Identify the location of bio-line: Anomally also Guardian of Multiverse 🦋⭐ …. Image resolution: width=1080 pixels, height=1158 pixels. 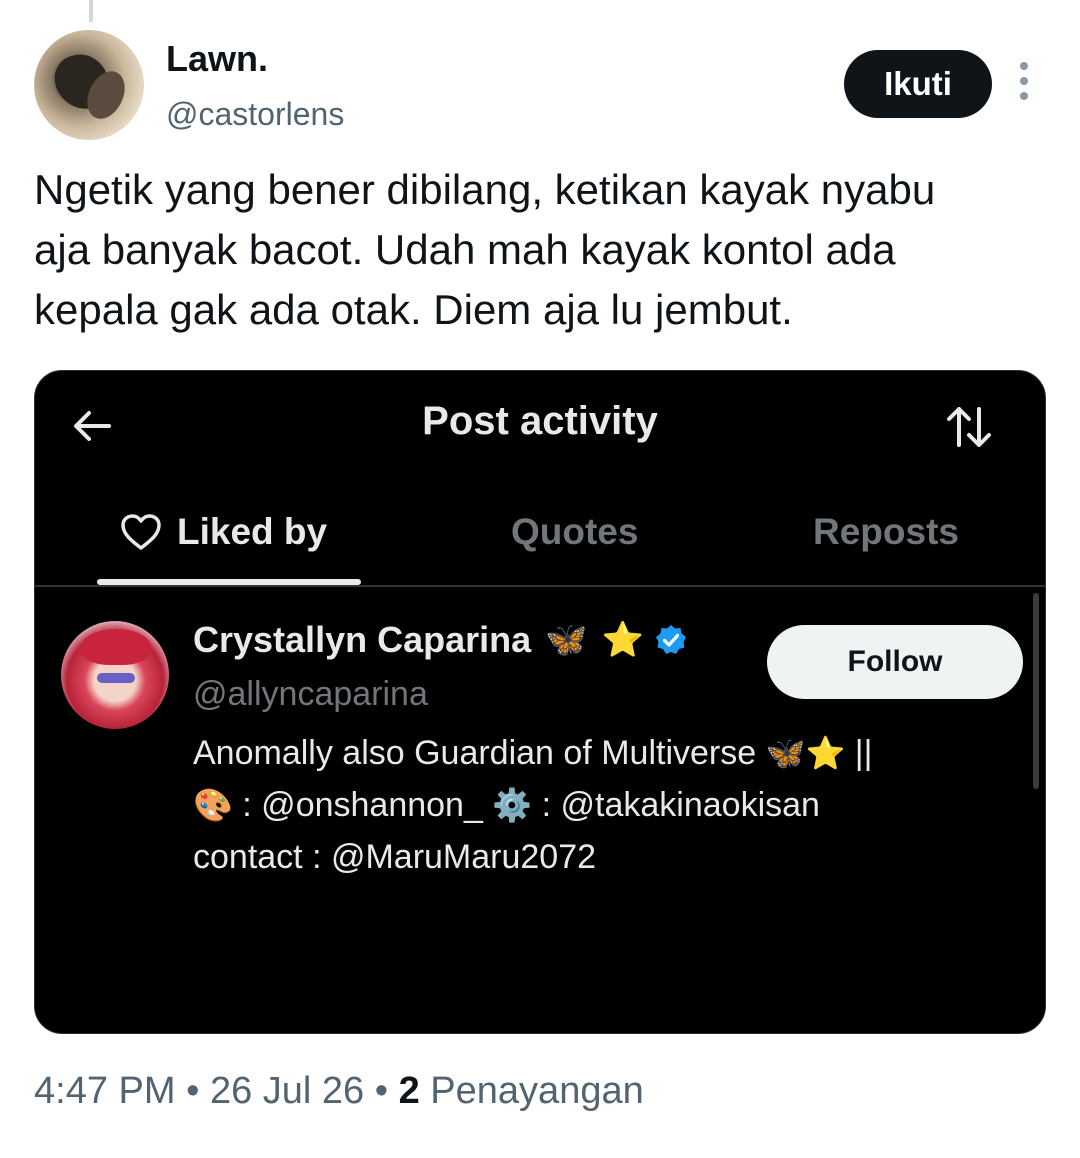
(603, 753).